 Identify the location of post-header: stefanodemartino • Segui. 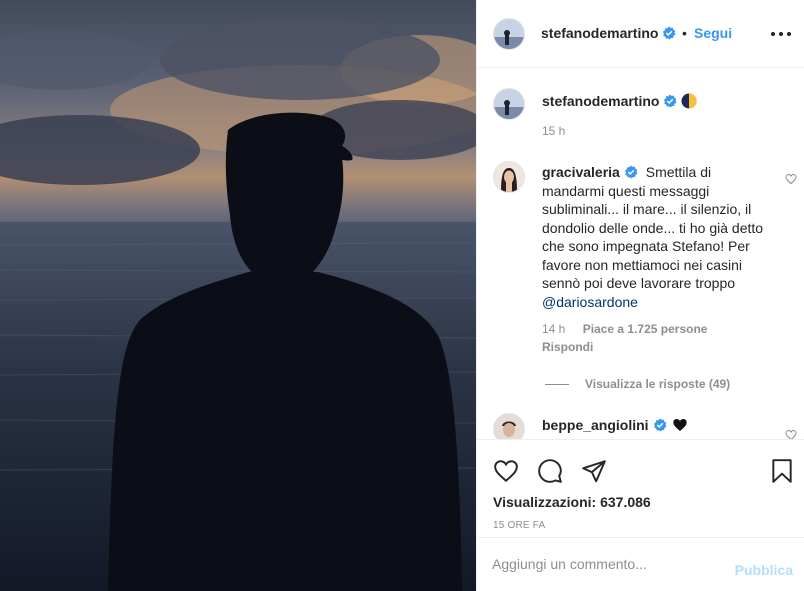
(640, 34).